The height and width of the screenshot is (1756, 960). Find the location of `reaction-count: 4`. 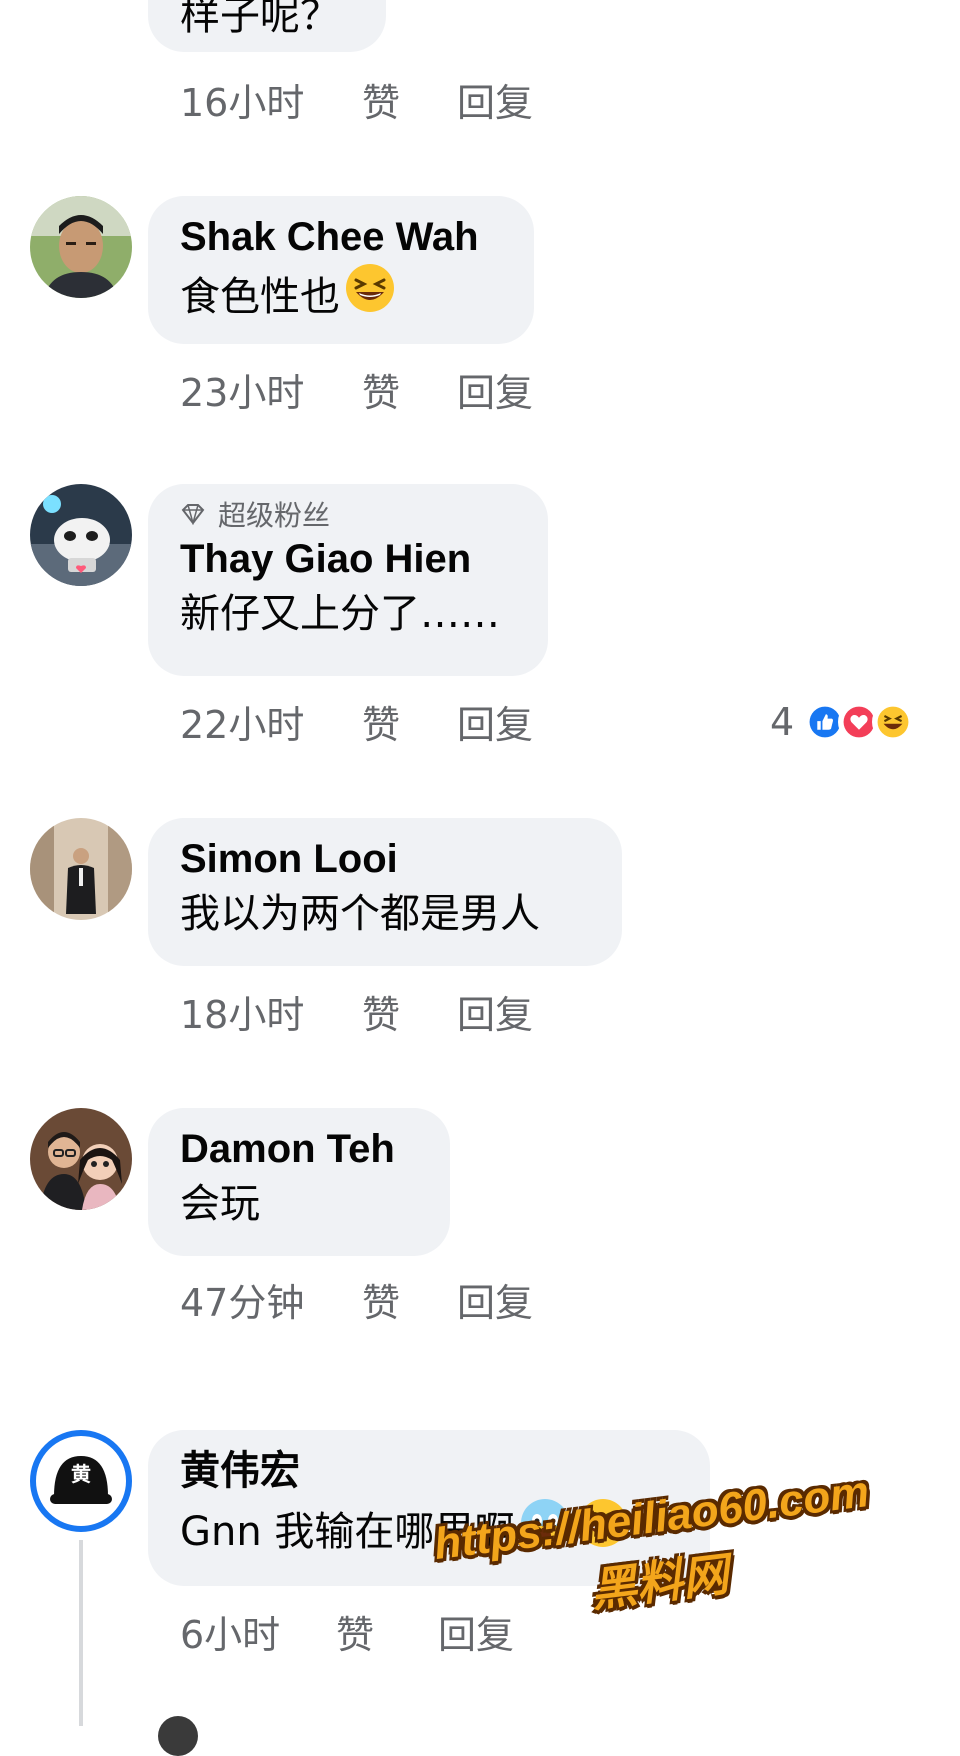

reaction-count: 4 is located at coordinates (782, 722).